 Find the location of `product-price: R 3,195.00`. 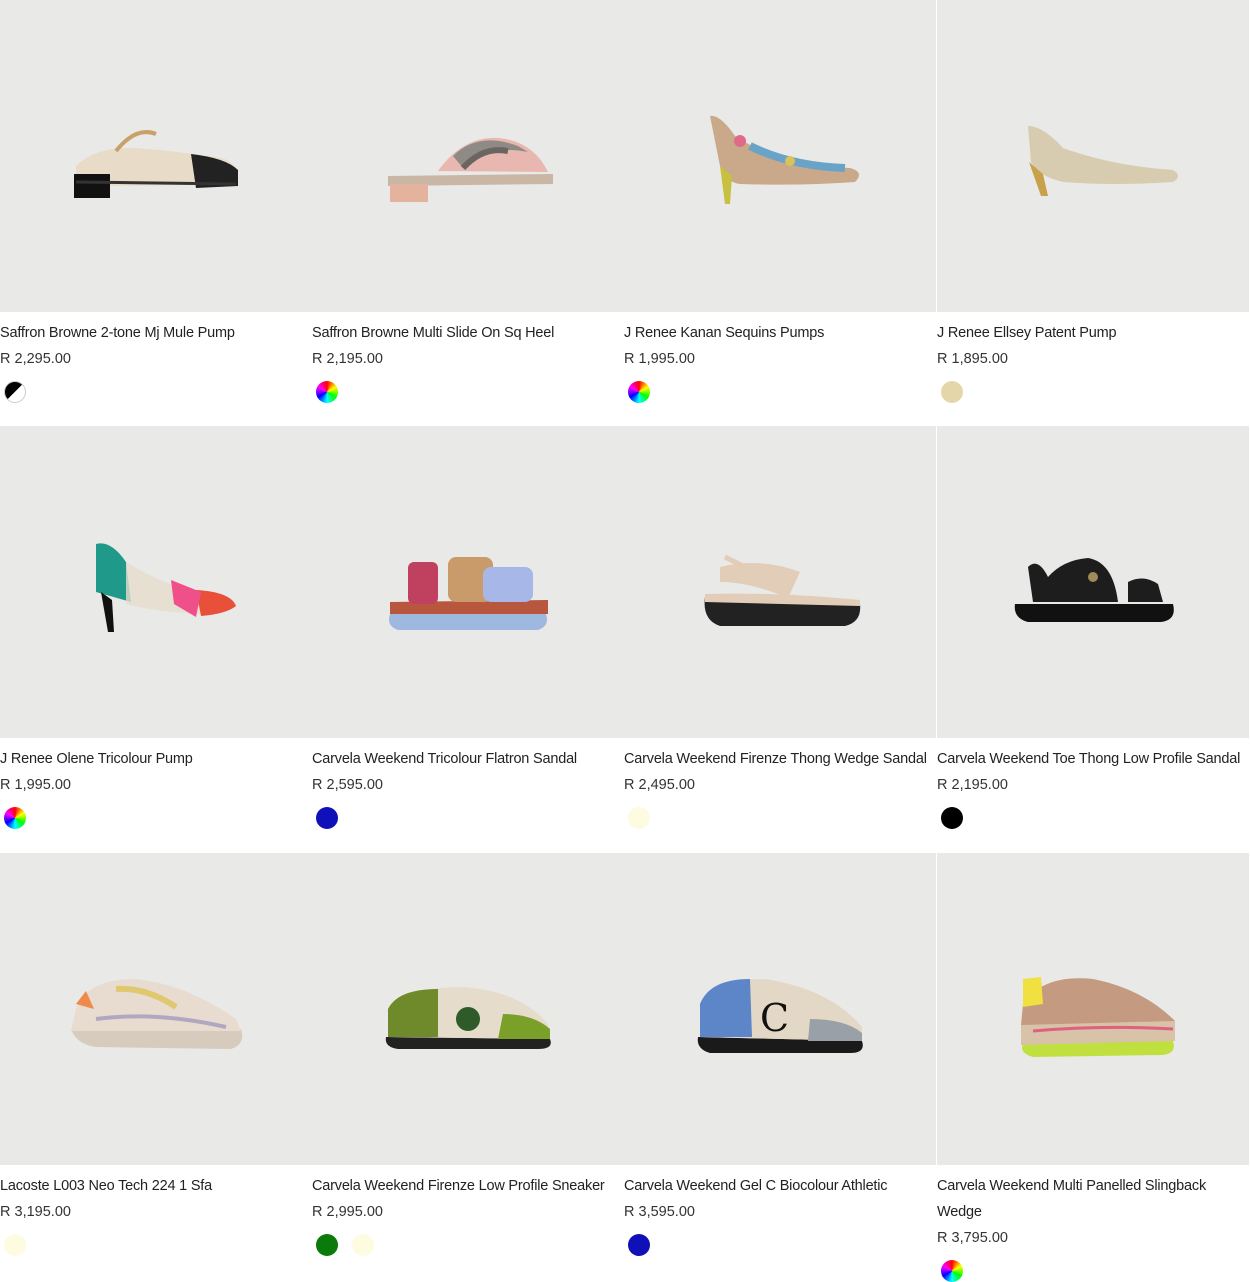

product-price: R 3,195.00 is located at coordinates (35, 1212).